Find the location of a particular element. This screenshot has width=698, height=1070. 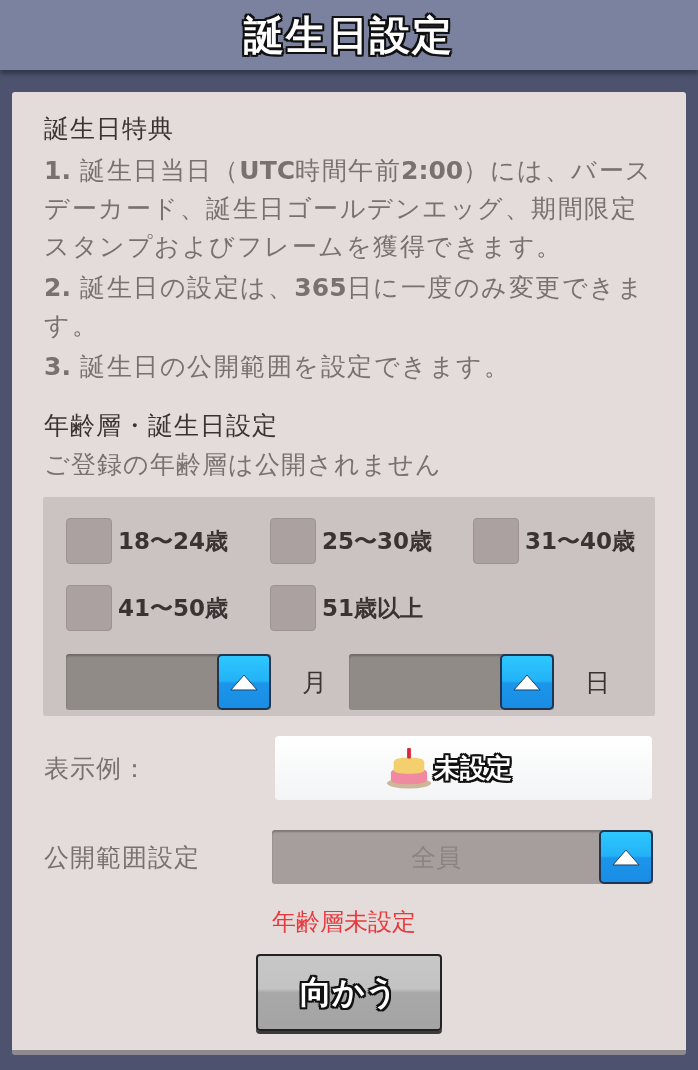

section-heading: 誕生日特典 is located at coordinates (109, 129).